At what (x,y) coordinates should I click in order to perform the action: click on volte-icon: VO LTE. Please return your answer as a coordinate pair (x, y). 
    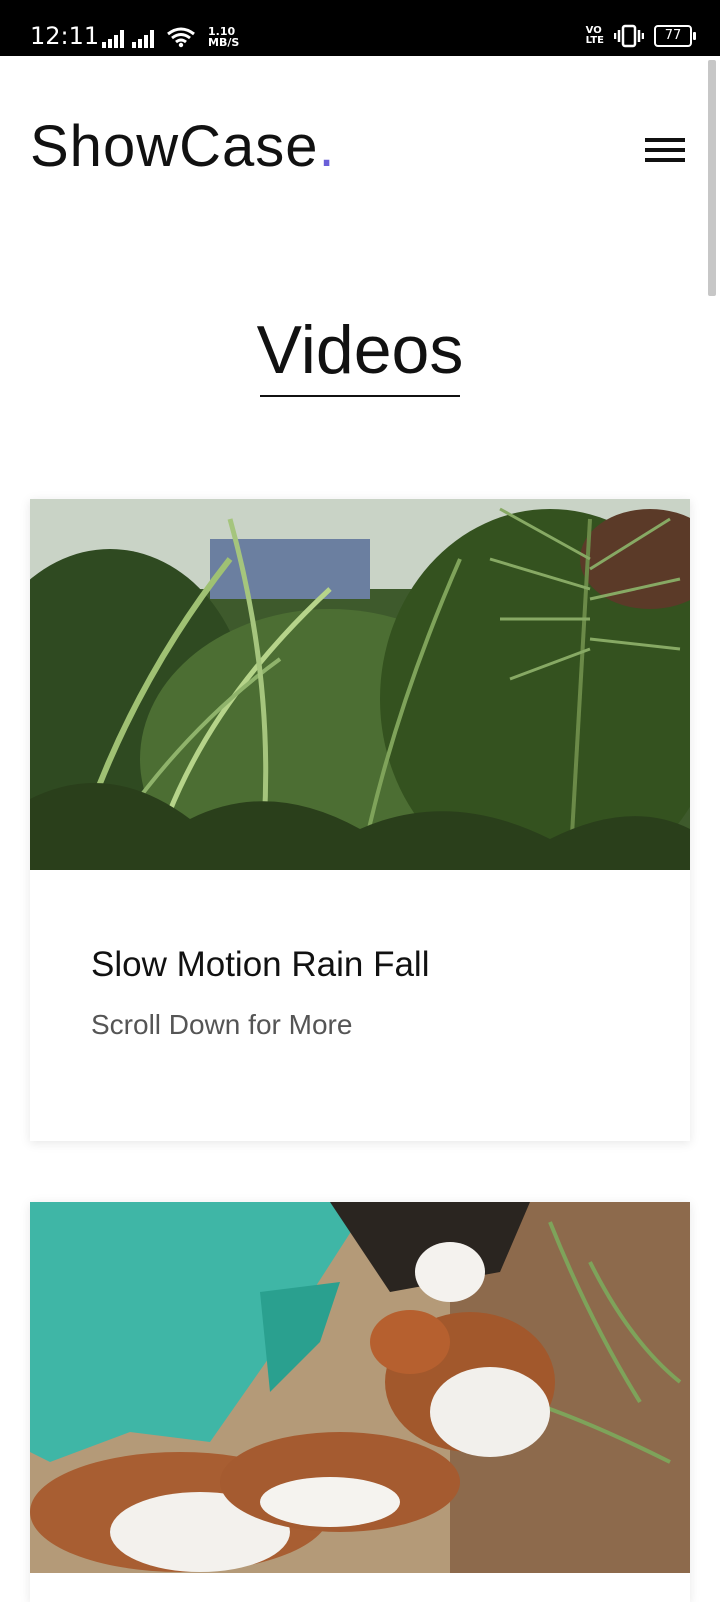
    Looking at the image, I should click on (594, 35).